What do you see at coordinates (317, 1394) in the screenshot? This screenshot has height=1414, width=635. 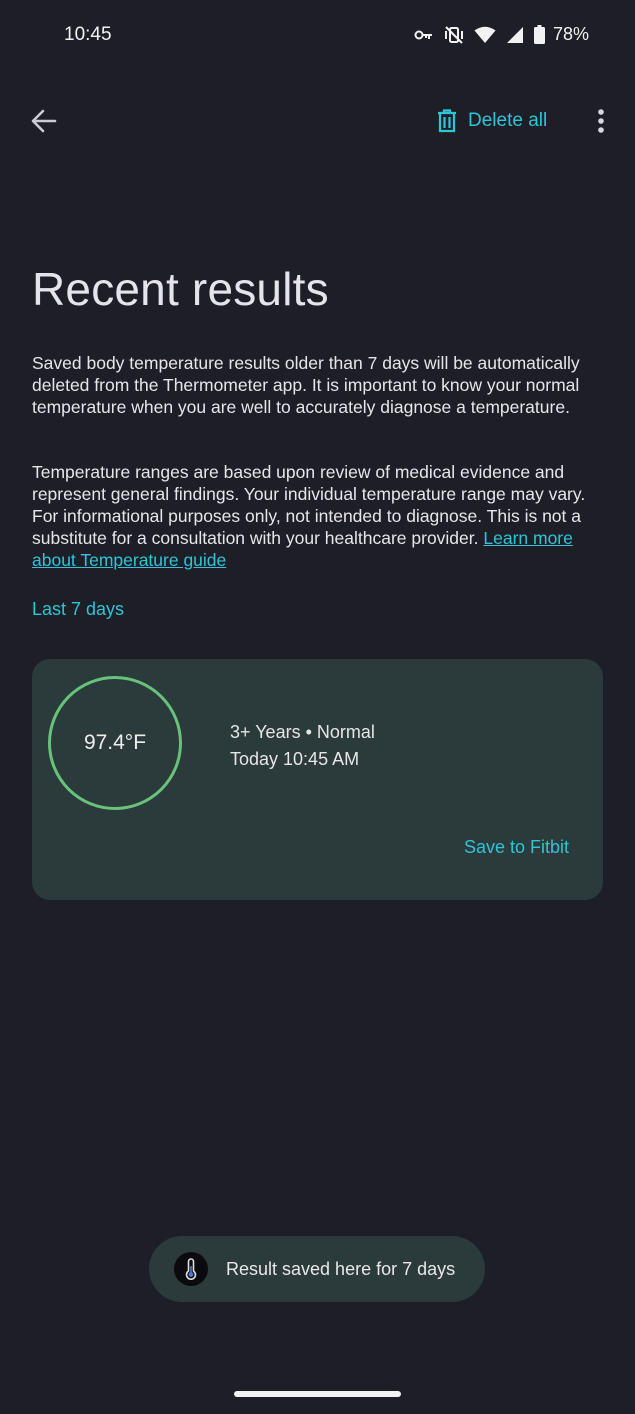 I see `home-indicator` at bounding box center [317, 1394].